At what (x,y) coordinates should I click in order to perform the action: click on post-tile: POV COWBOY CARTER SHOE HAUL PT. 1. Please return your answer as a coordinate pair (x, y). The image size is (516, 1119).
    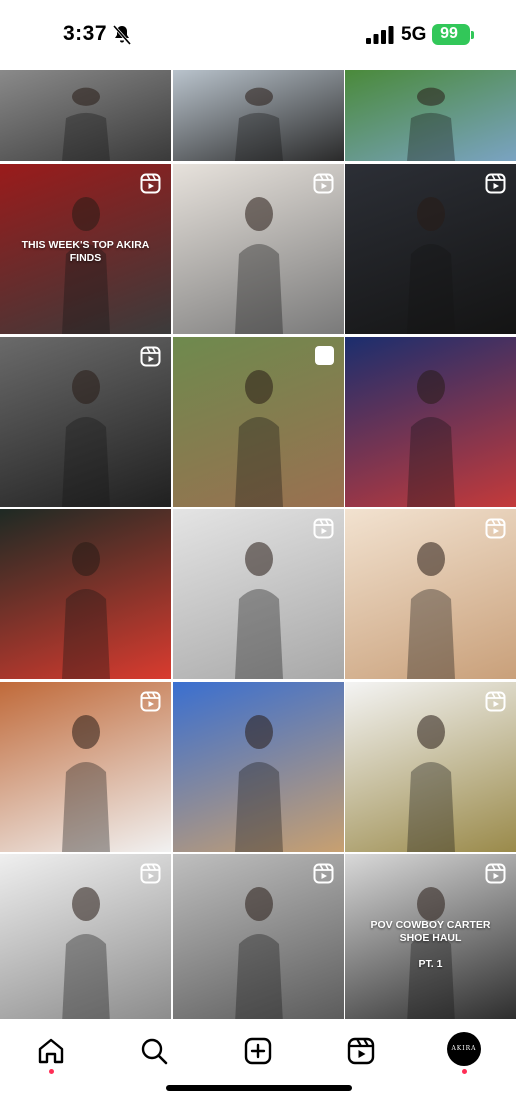
    Looking at the image, I should click on (430, 936).